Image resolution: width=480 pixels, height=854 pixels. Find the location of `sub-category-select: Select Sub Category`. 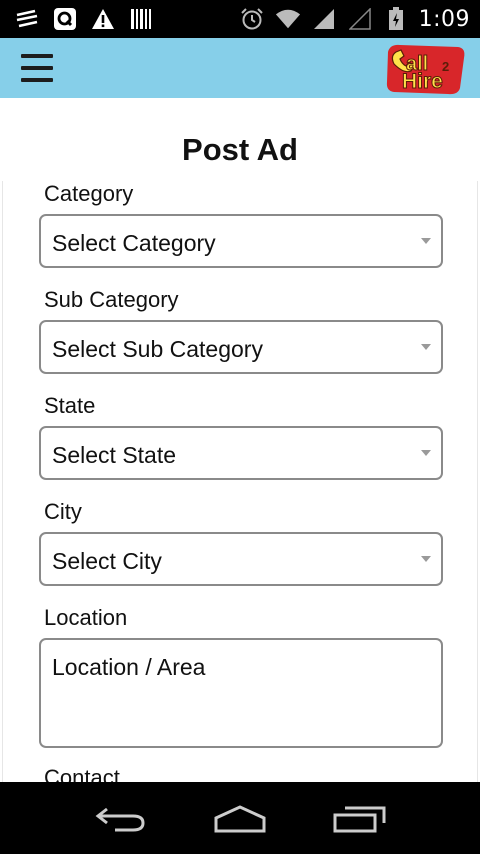

sub-category-select: Select Sub Category is located at coordinates (241, 347).